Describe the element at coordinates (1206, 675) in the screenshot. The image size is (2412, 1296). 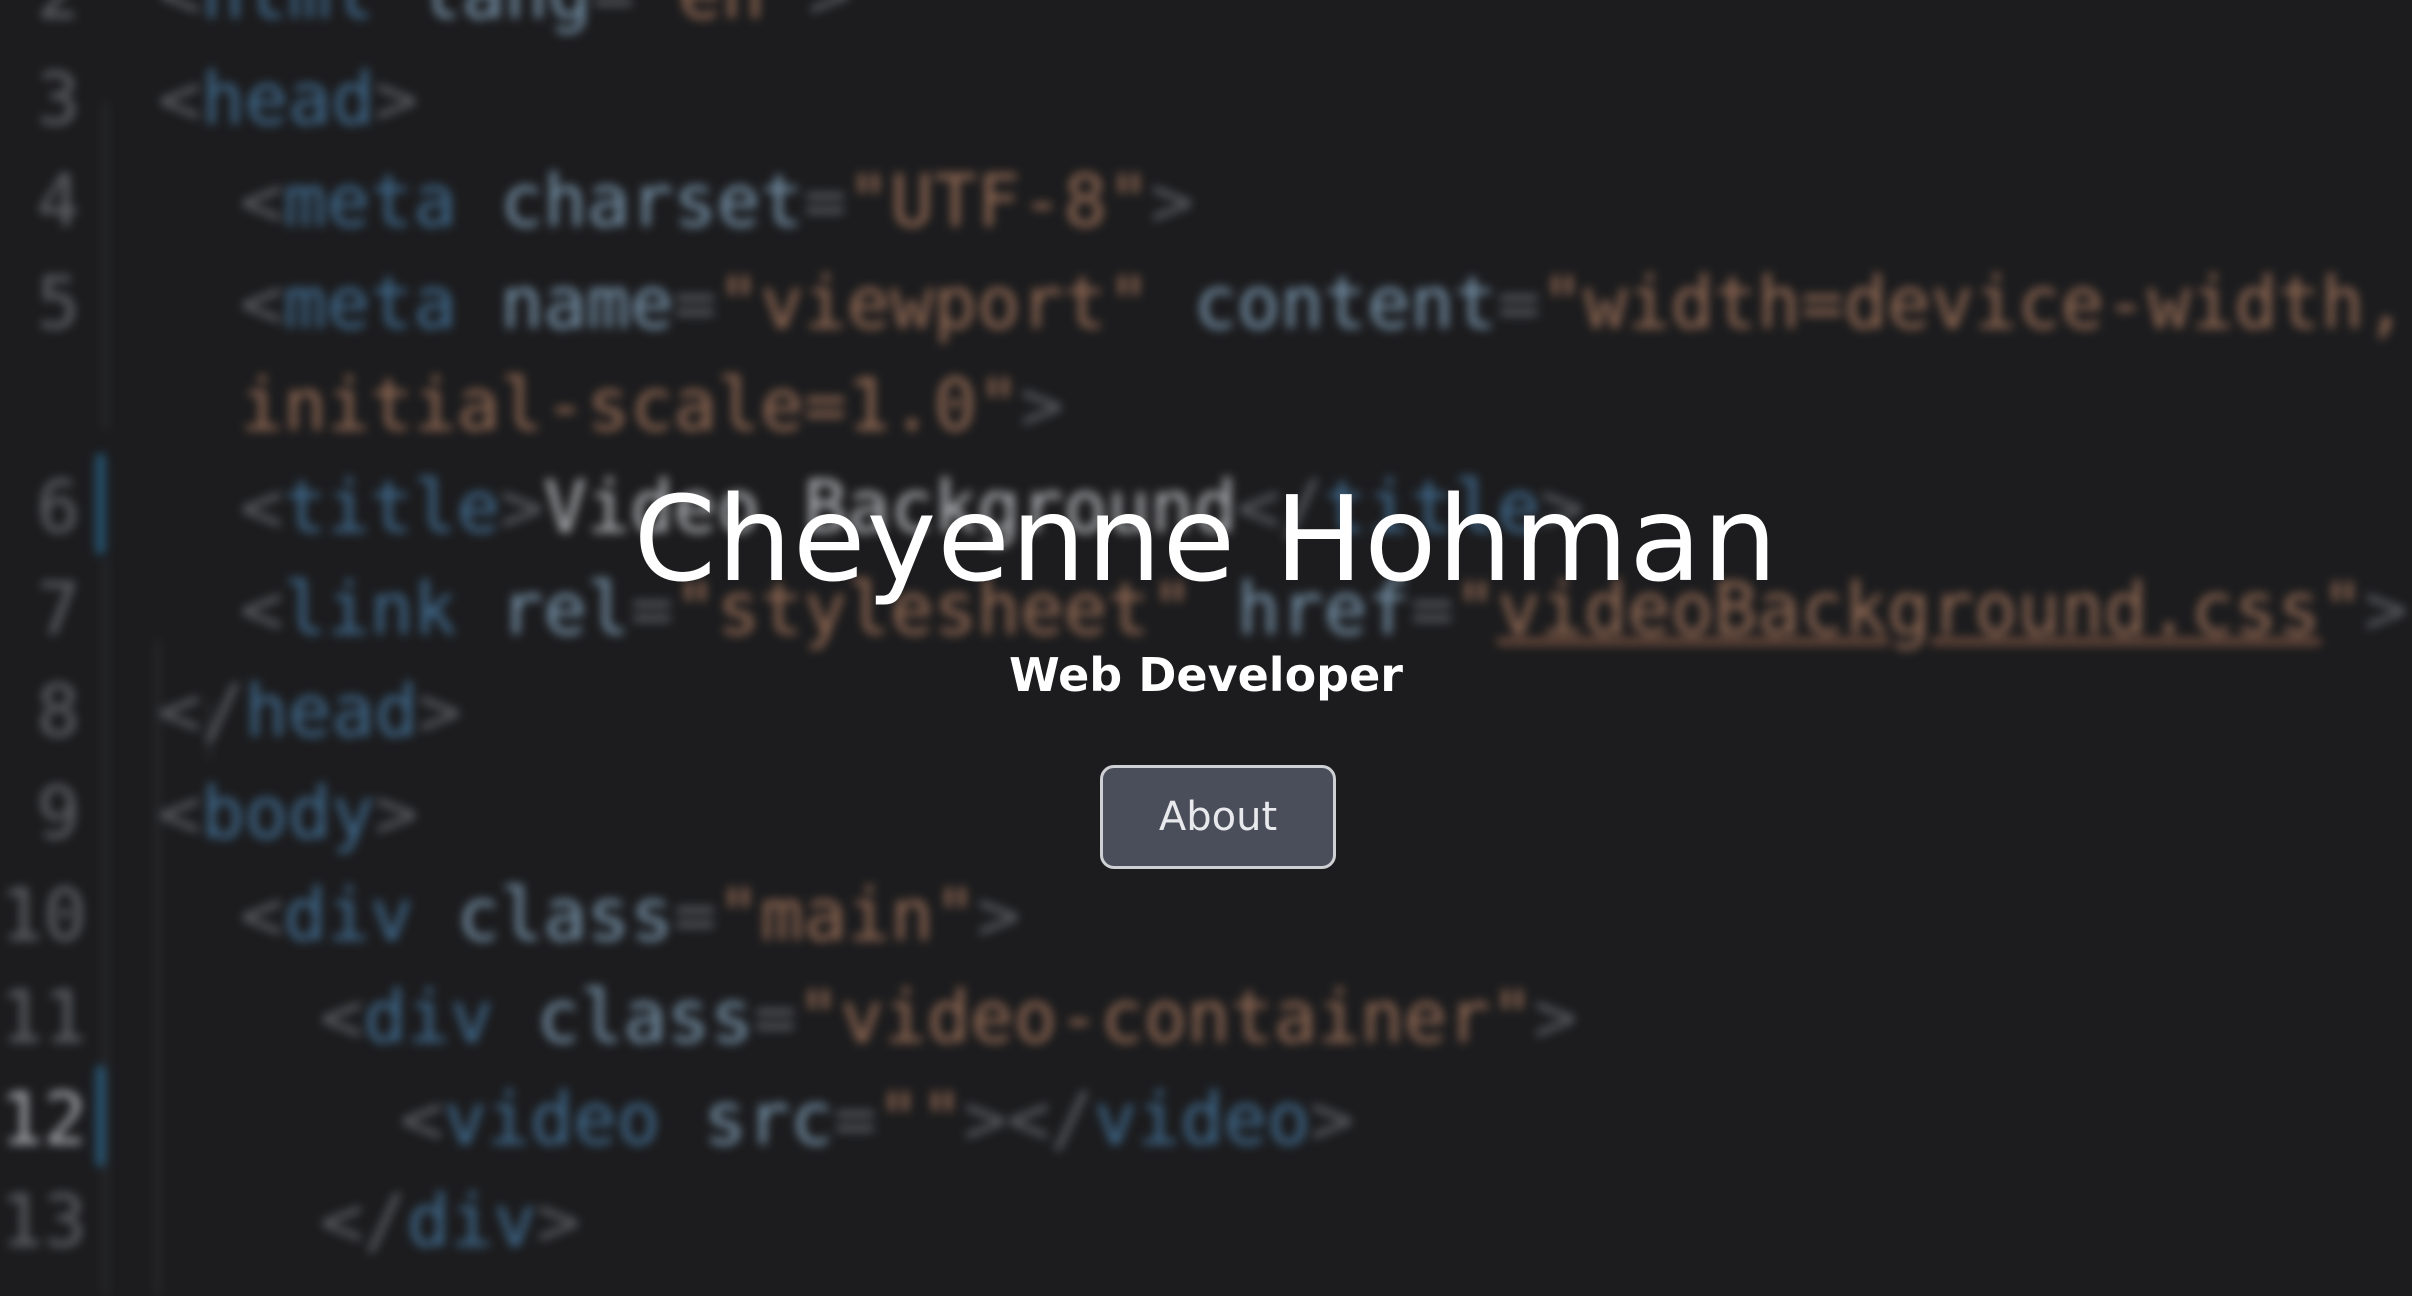
I see `hero-role: Web Developer` at that location.